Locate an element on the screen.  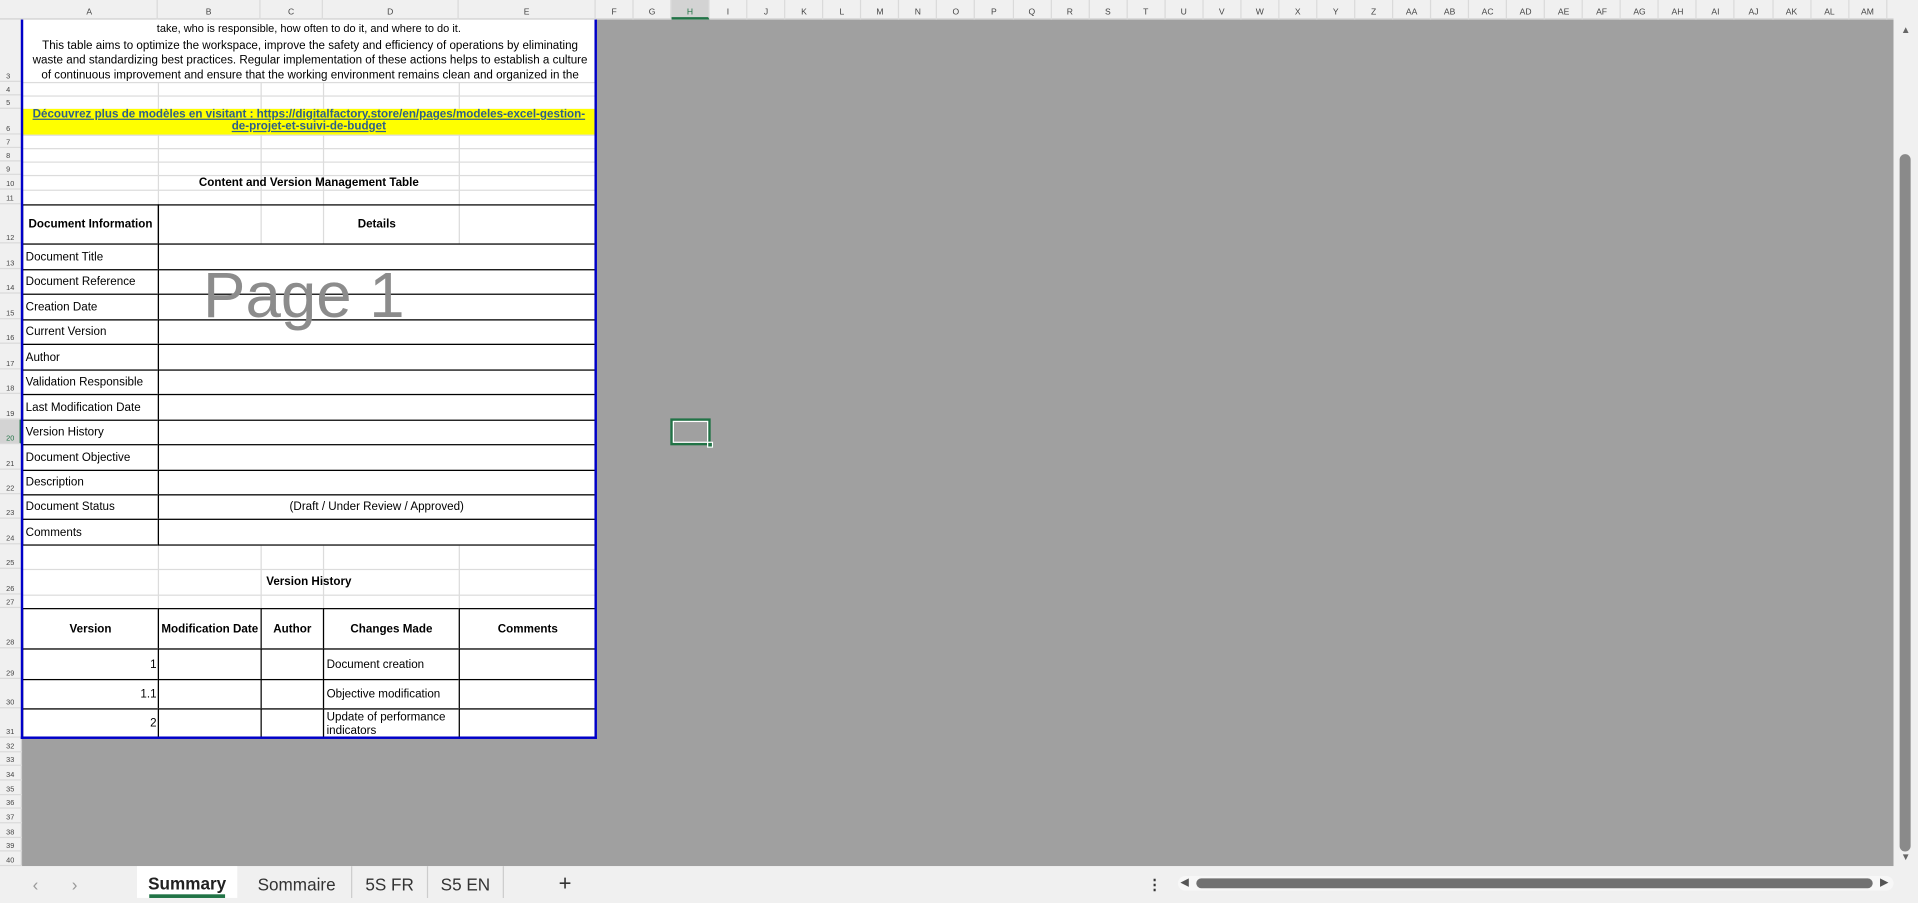
sheet-tab-s5-en: S5 EN is located at coordinates (466, 882).